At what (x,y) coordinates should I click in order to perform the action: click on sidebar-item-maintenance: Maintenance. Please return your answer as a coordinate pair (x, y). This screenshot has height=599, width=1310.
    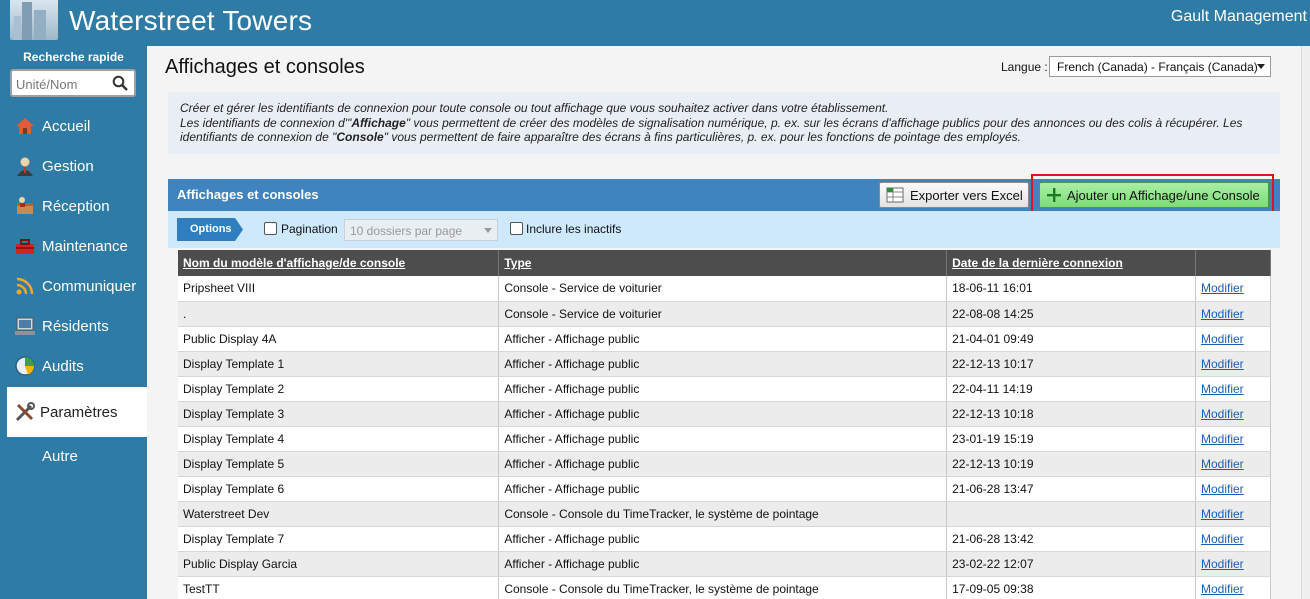
    Looking at the image, I should click on (77, 246).